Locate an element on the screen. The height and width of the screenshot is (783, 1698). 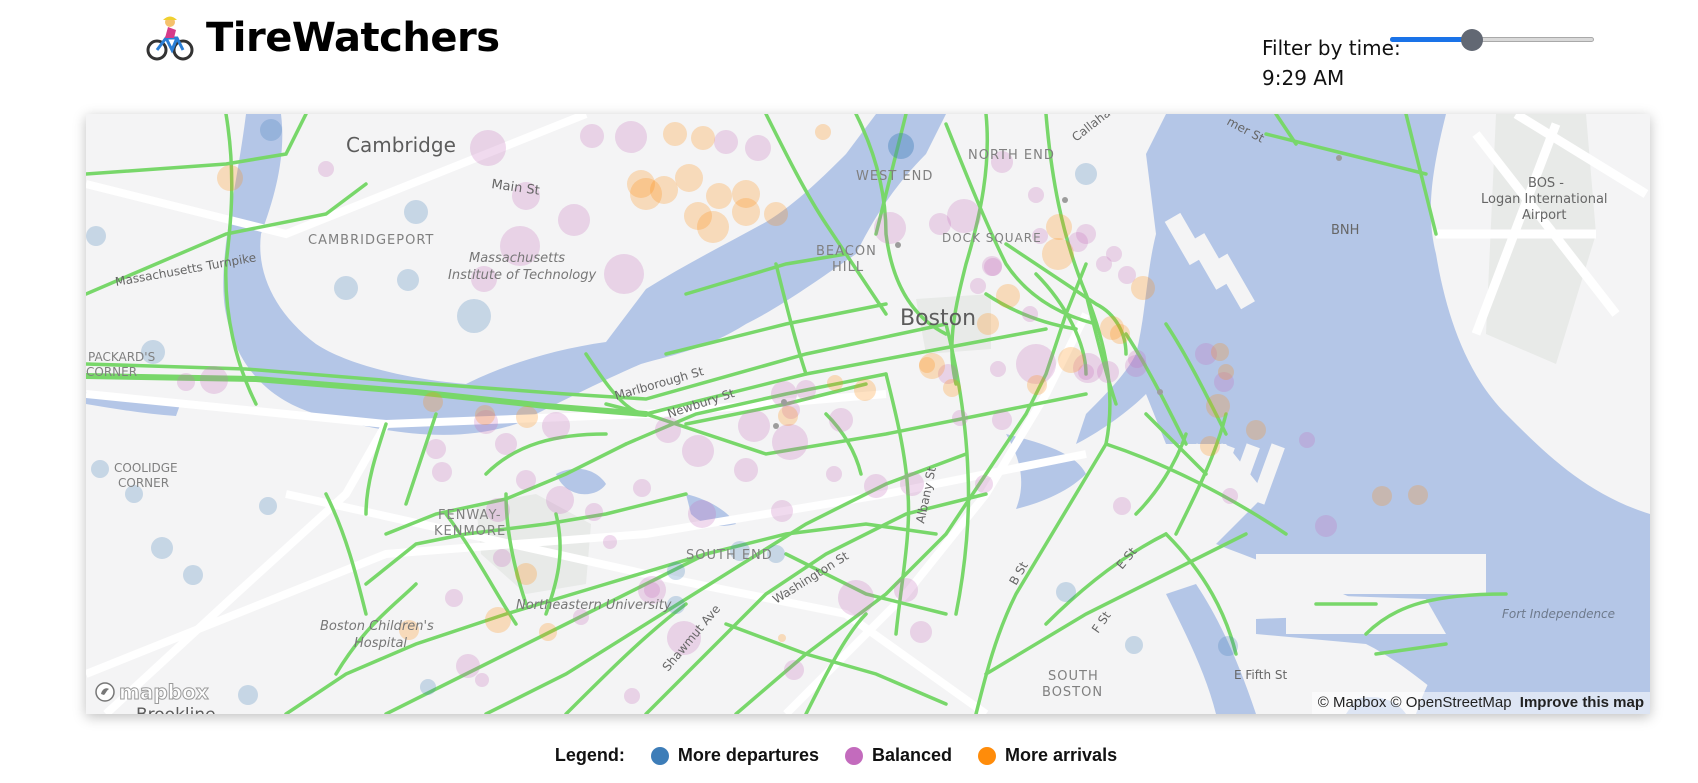
label-northeastern: Northeastern University is located at coordinates (594, 605).